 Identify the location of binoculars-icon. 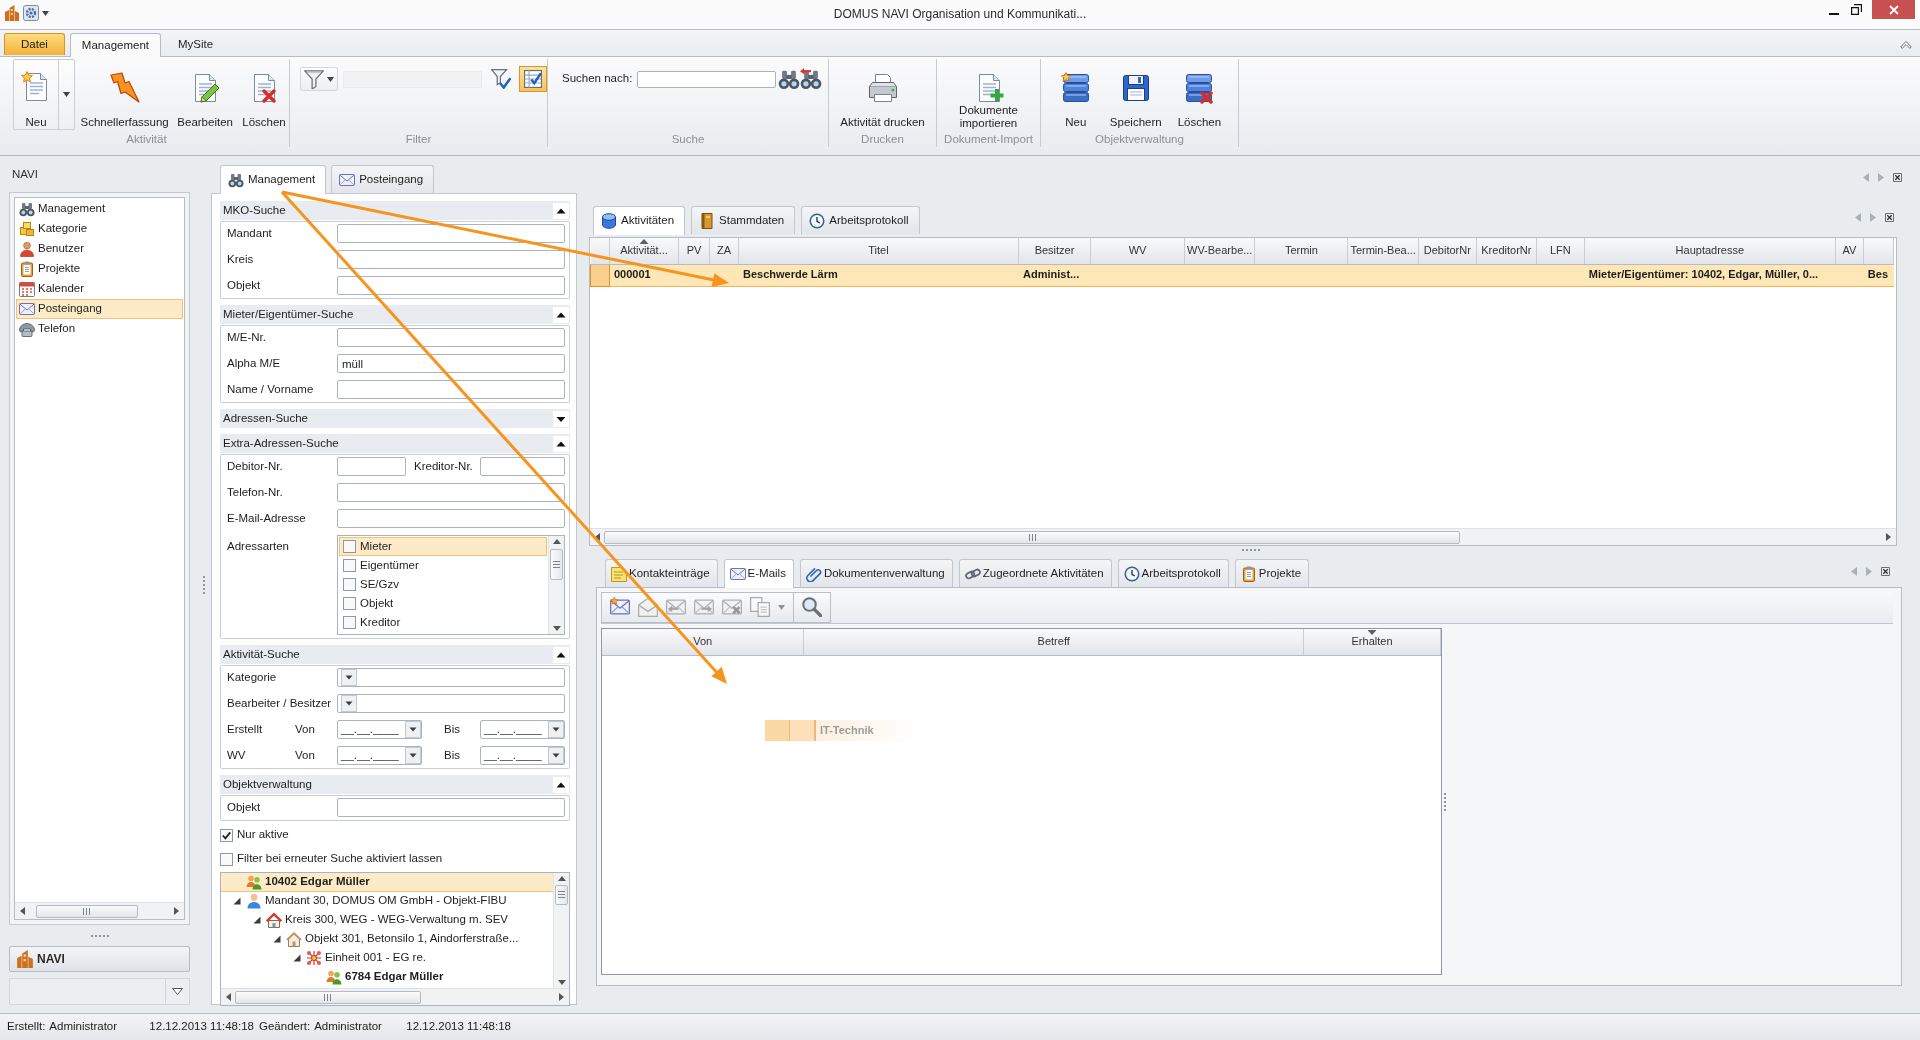
(789, 79).